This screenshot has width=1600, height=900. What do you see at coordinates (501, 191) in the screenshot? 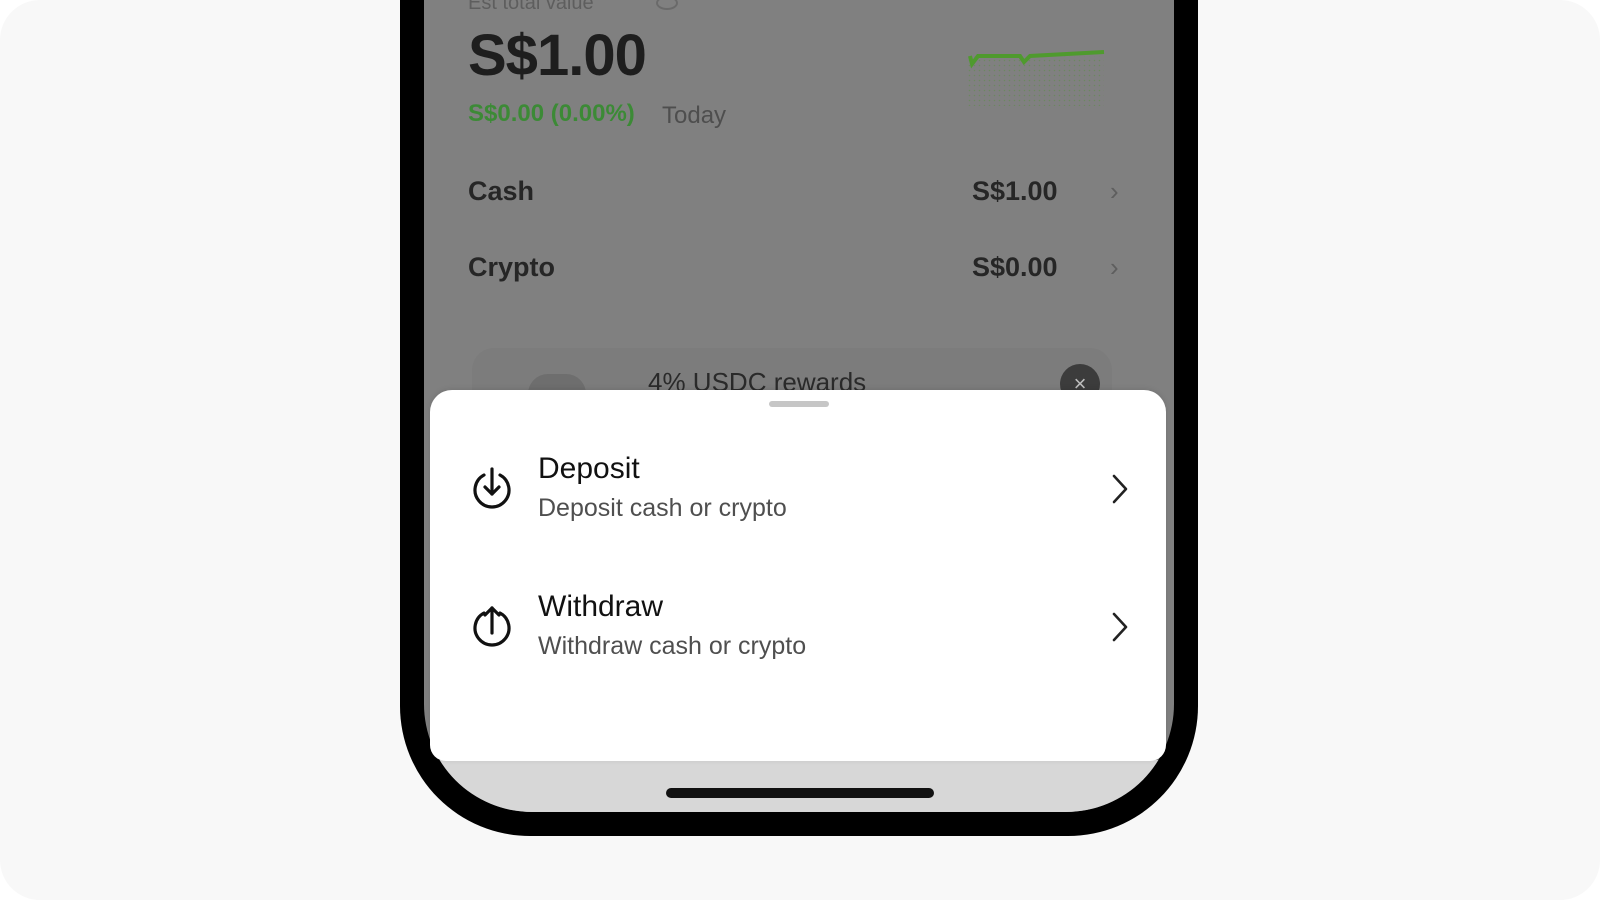
I see `cash-row-label: Cash` at bounding box center [501, 191].